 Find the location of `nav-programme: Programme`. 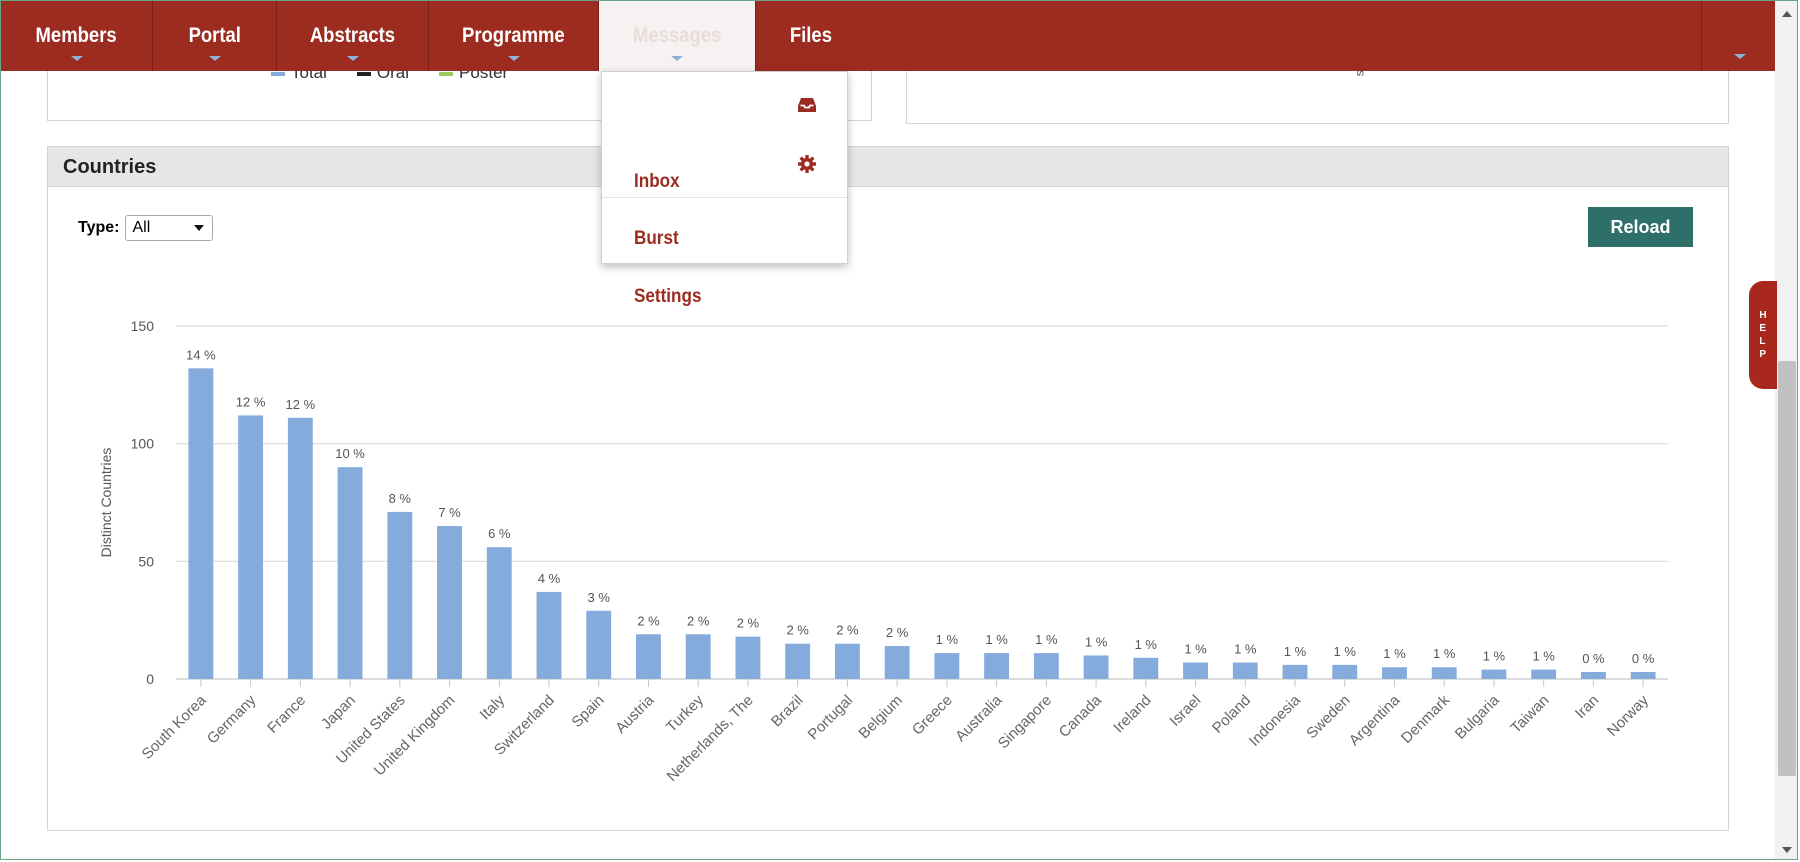

nav-programme: Programme is located at coordinates (514, 36).